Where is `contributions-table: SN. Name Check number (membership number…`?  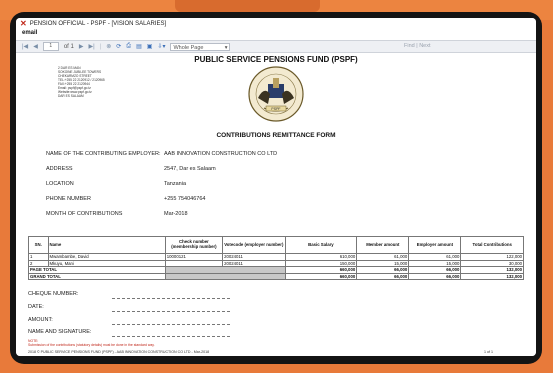
contributions-table: SN. Name Check number (membership number… is located at coordinates (276, 258).